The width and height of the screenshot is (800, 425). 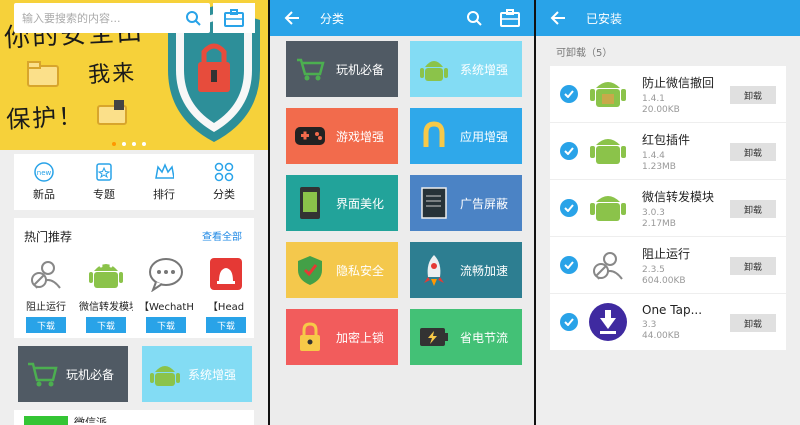 What do you see at coordinates (112, 74) in the screenshot?
I see `banner-text-2: 我来` at bounding box center [112, 74].